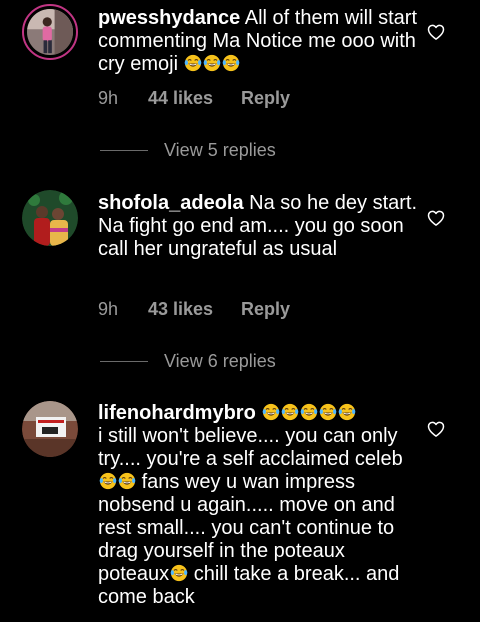  Describe the element at coordinates (169, 18) in the screenshot. I see `comment-username: pwesshydance` at that location.